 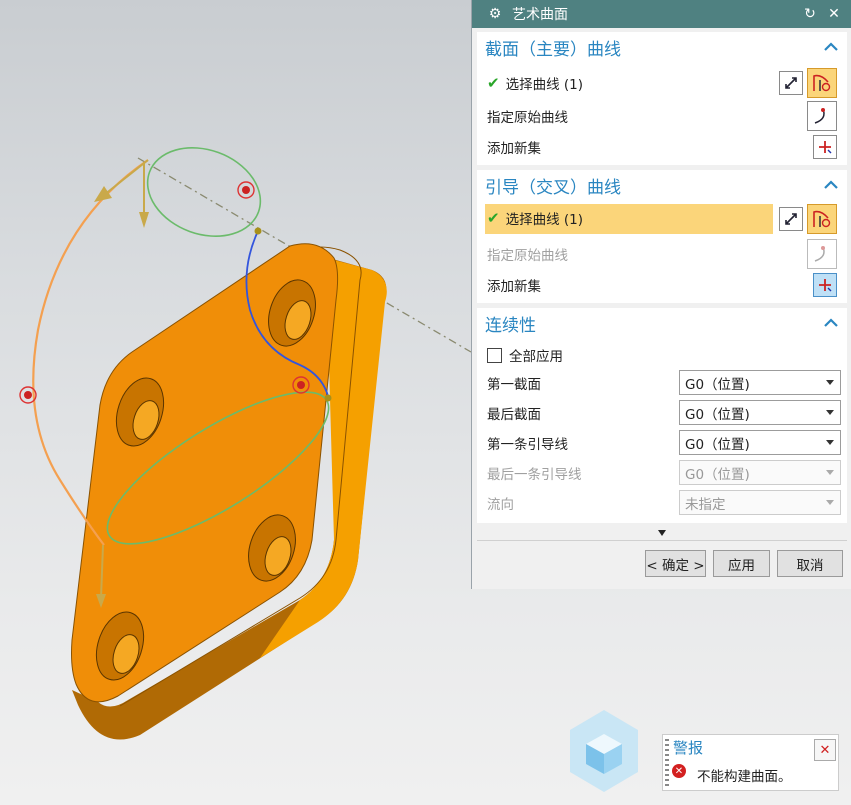 What do you see at coordinates (667, 764) in the screenshot?
I see `drag-handle` at bounding box center [667, 764].